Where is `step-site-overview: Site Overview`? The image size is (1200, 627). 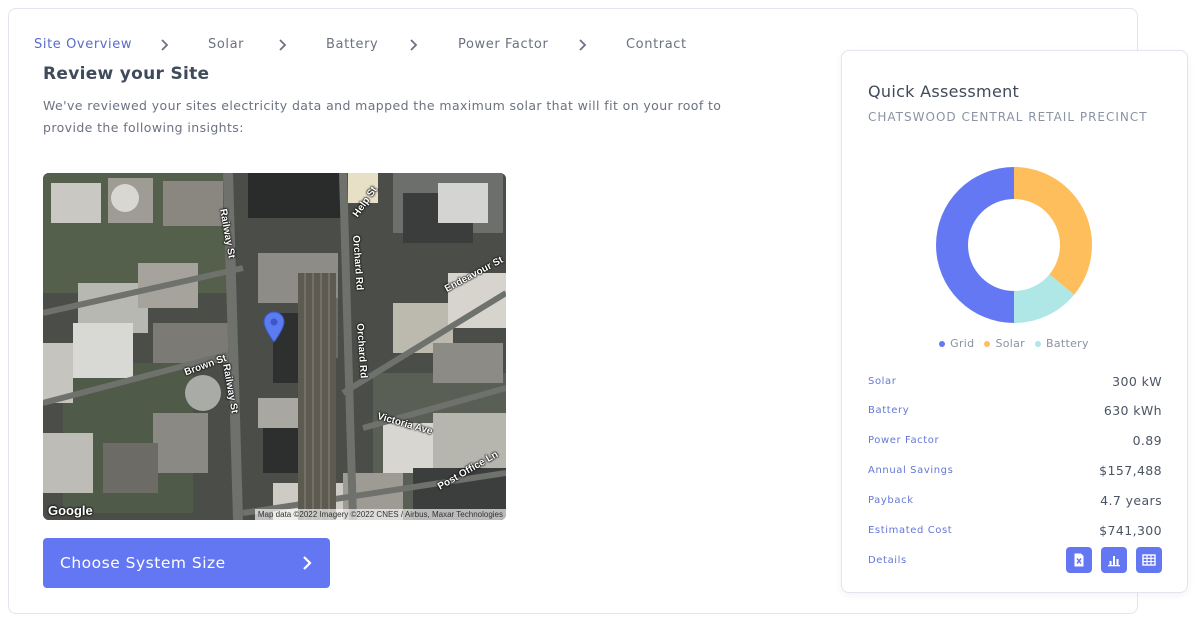
step-site-overview: Site Overview is located at coordinates (83, 44).